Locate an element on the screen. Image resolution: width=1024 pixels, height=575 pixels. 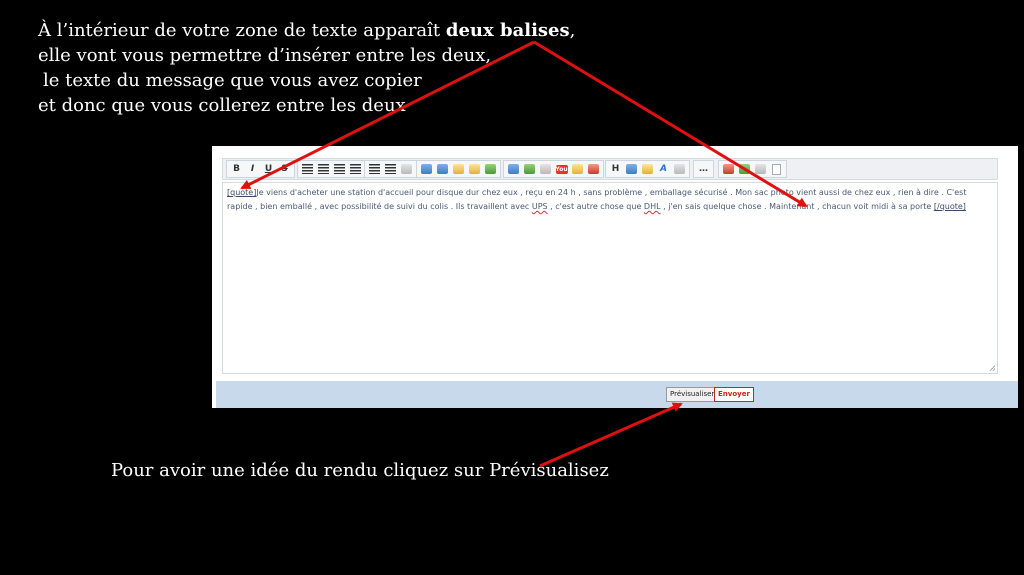
quote-close-tag: [/quote] is located at coordinates (949, 206).